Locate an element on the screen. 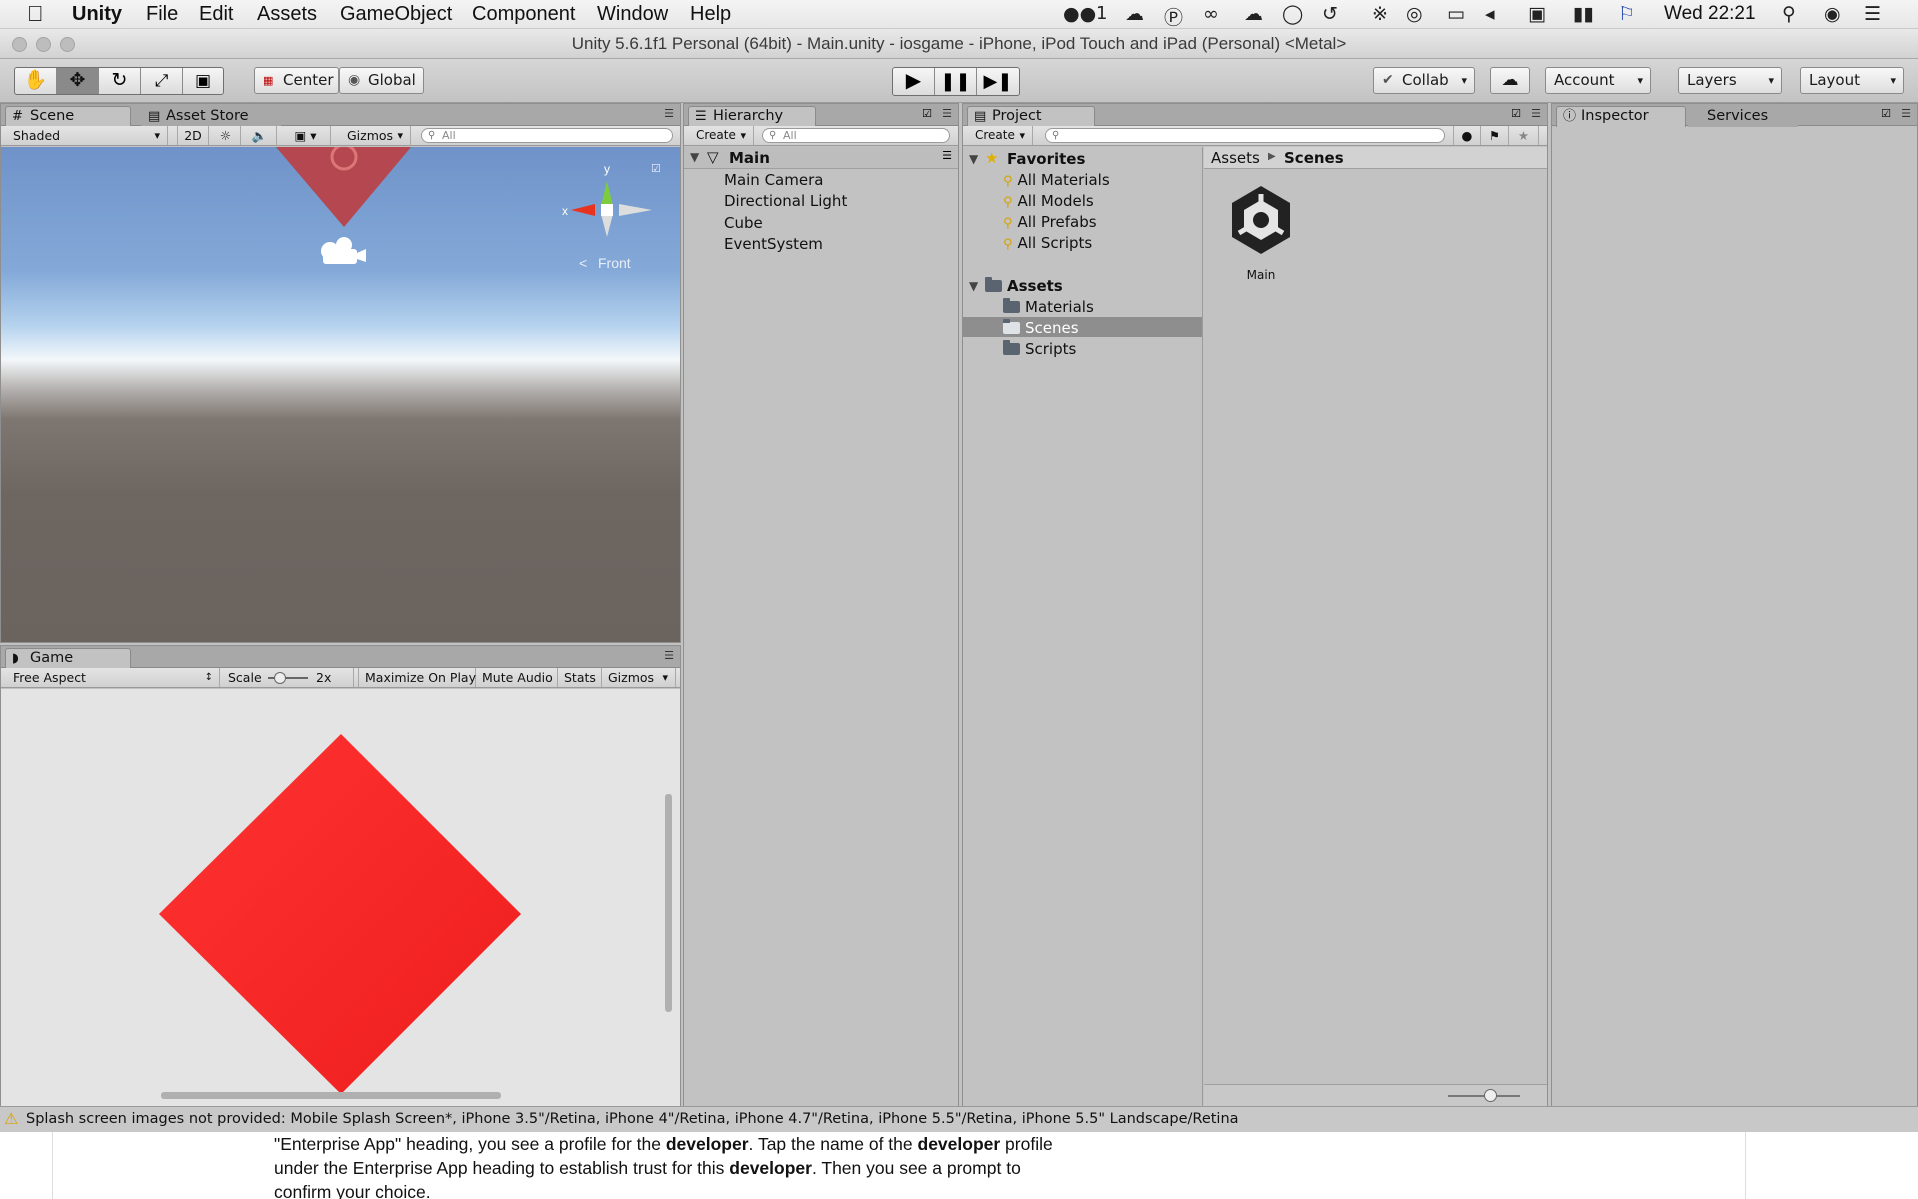  notification-center-icon: ☰ is located at coordinates (1872, 14).